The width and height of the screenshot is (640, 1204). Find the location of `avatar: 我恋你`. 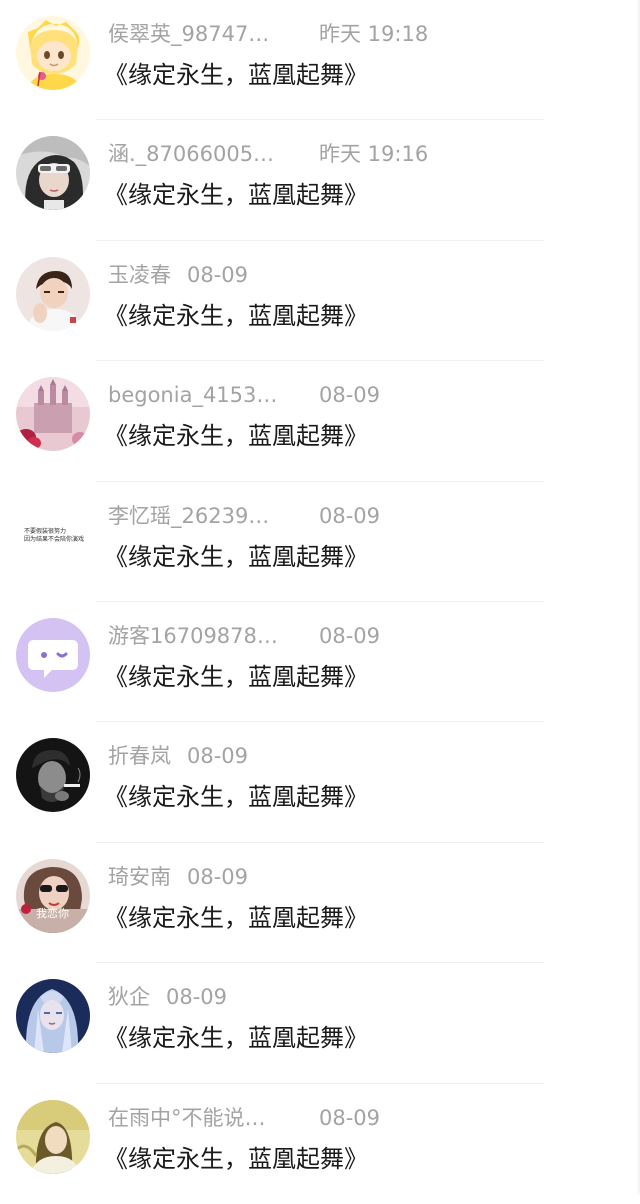

avatar: 我恋你 is located at coordinates (53, 895).